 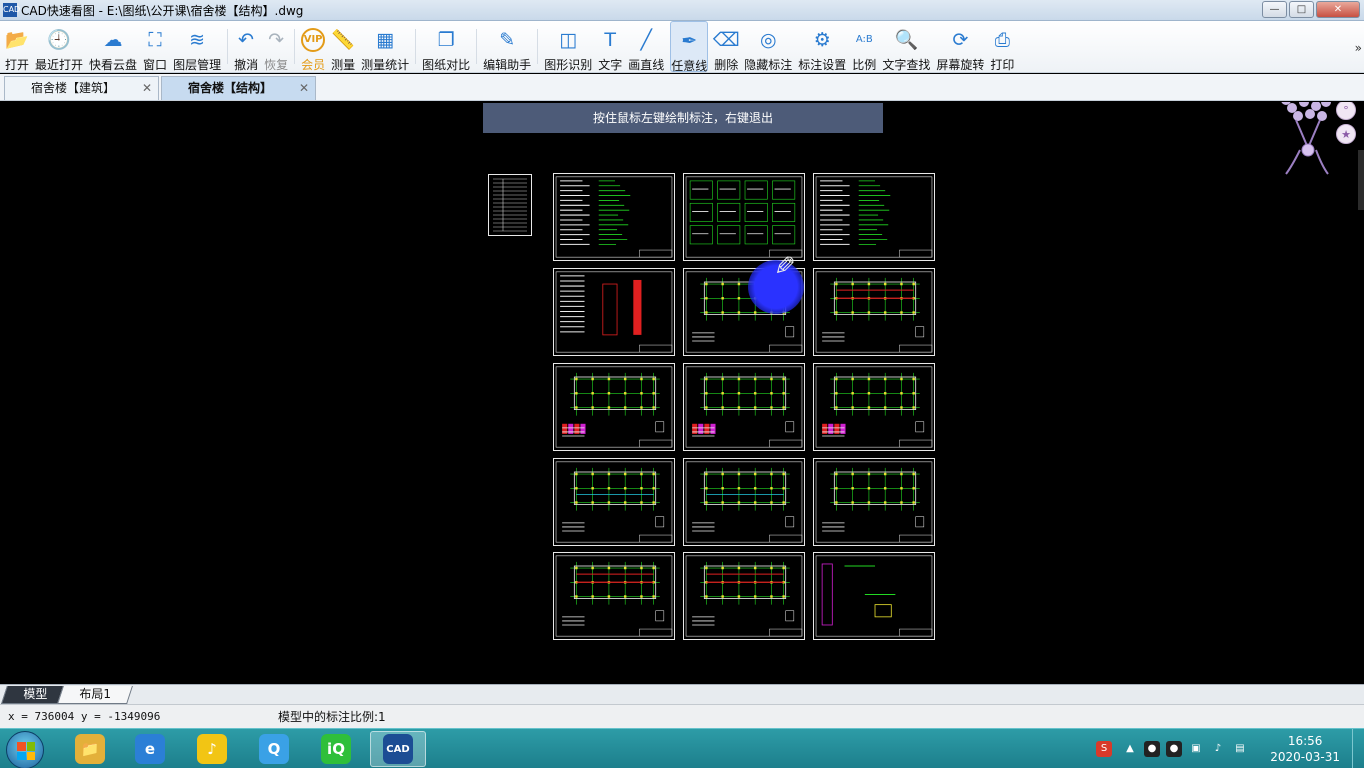 What do you see at coordinates (1174, 749) in the screenshot?
I see `qq-second-icon: ●` at bounding box center [1174, 749].